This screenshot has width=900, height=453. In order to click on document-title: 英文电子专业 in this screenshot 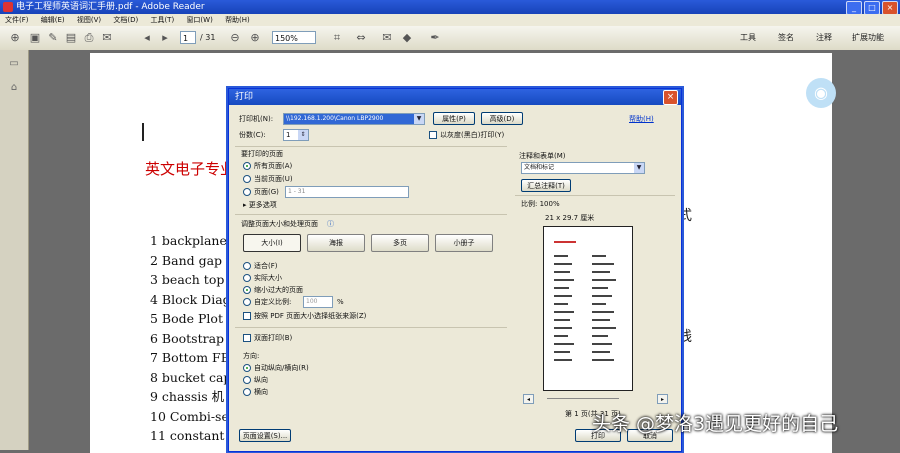, I will do `click(190, 169)`.